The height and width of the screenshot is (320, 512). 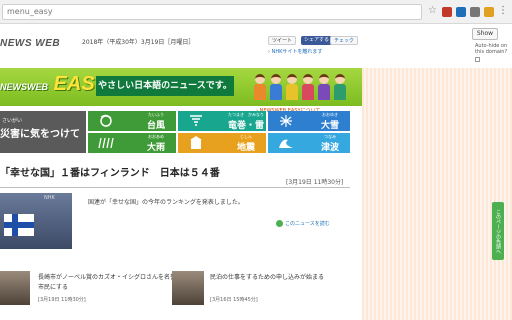 I want to click on disaster-title: 災害に気をつけて, so click(x=40, y=134).